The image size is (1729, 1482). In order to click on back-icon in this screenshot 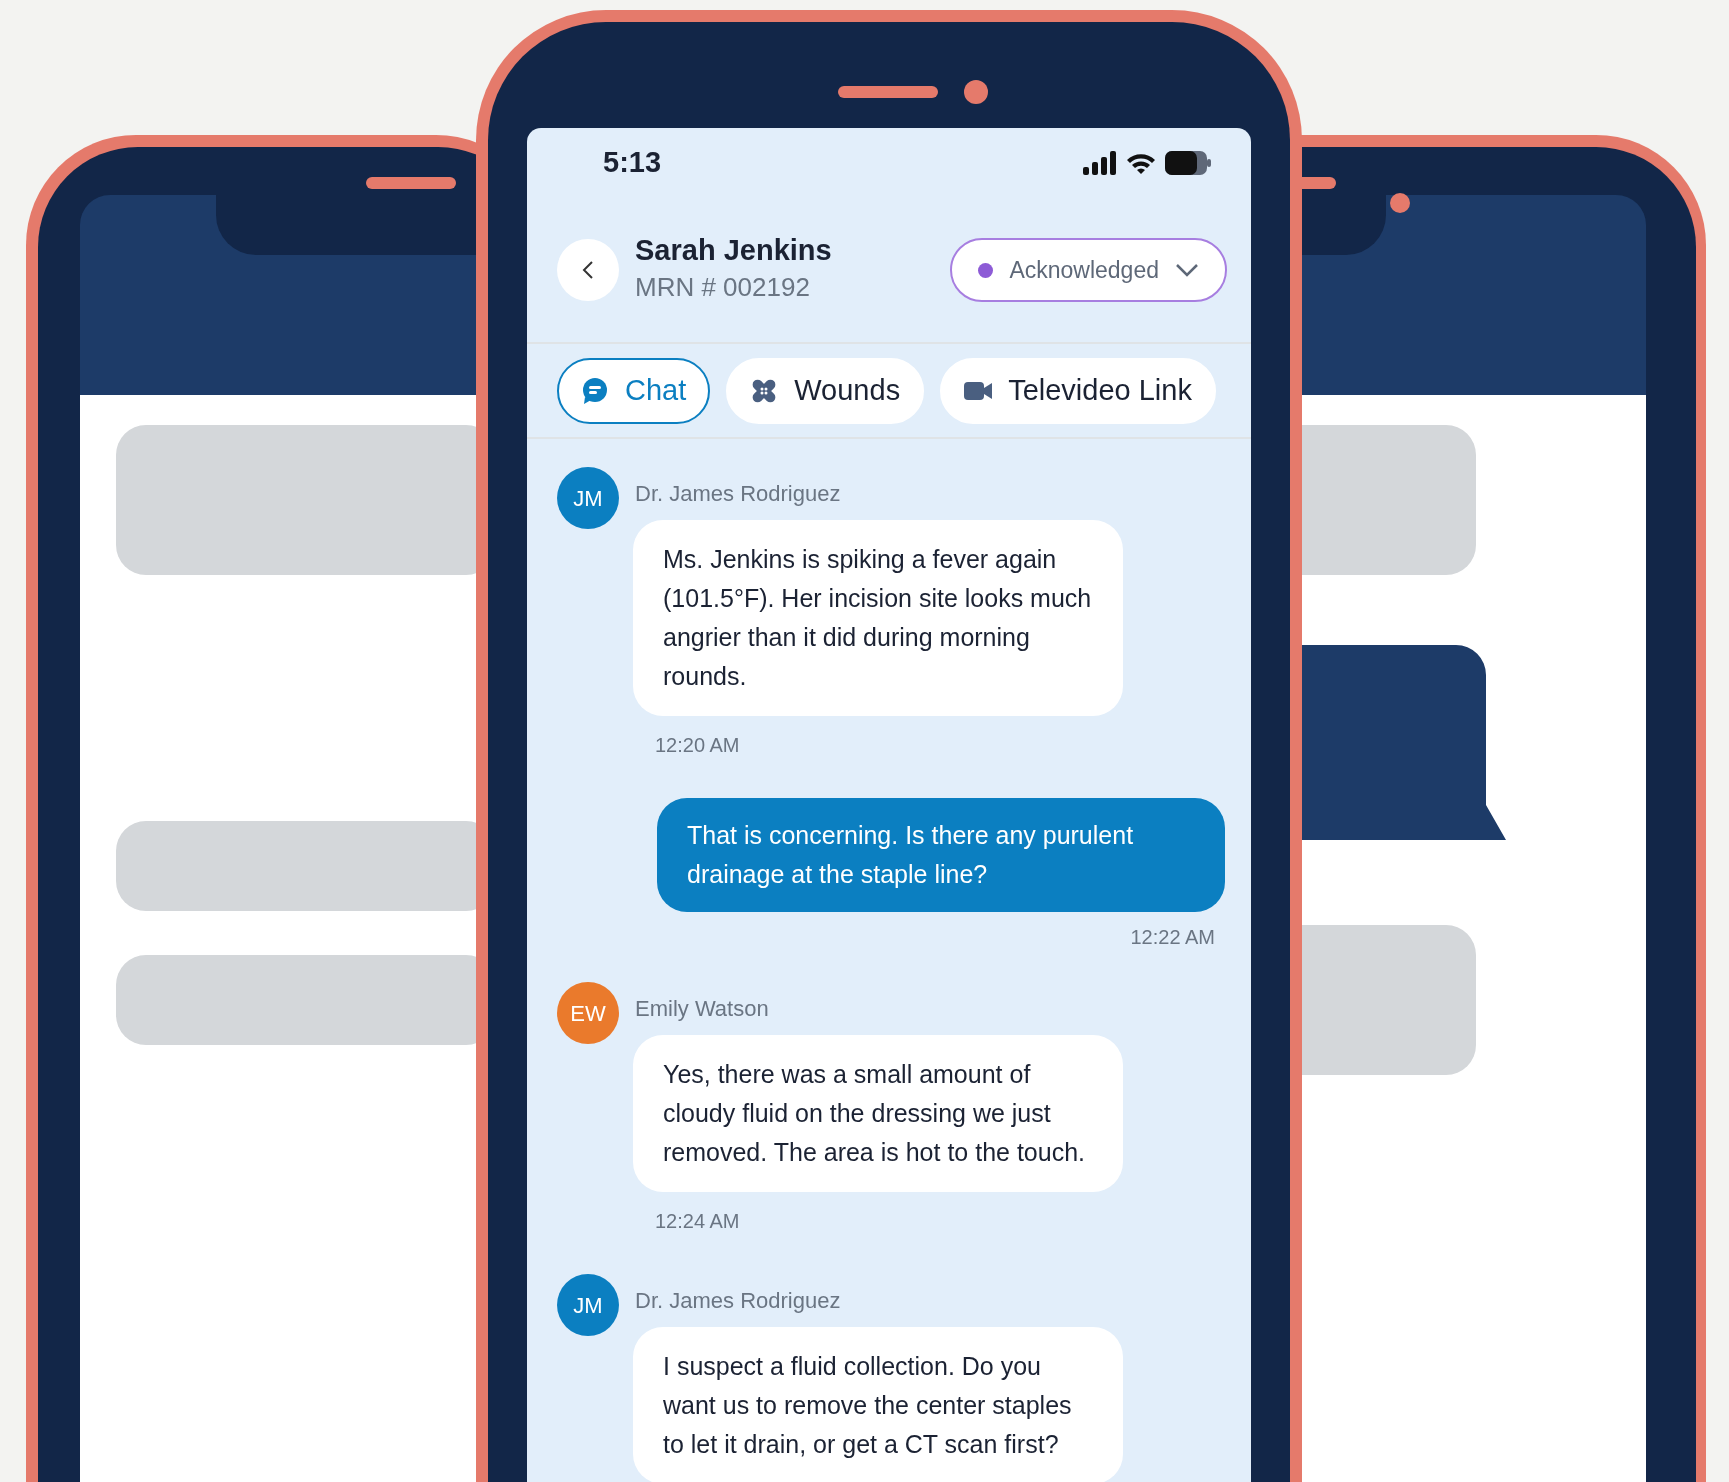, I will do `click(588, 270)`.